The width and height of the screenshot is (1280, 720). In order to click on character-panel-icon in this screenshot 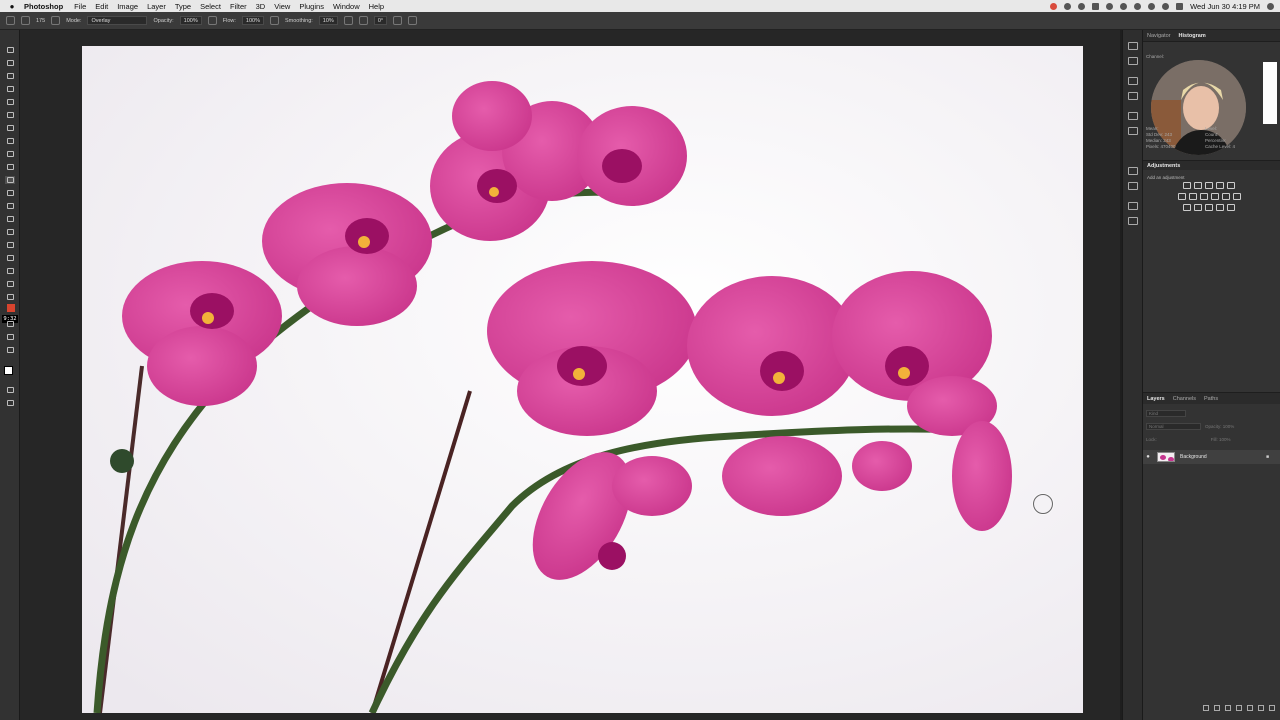, I will do `click(1133, 171)`.